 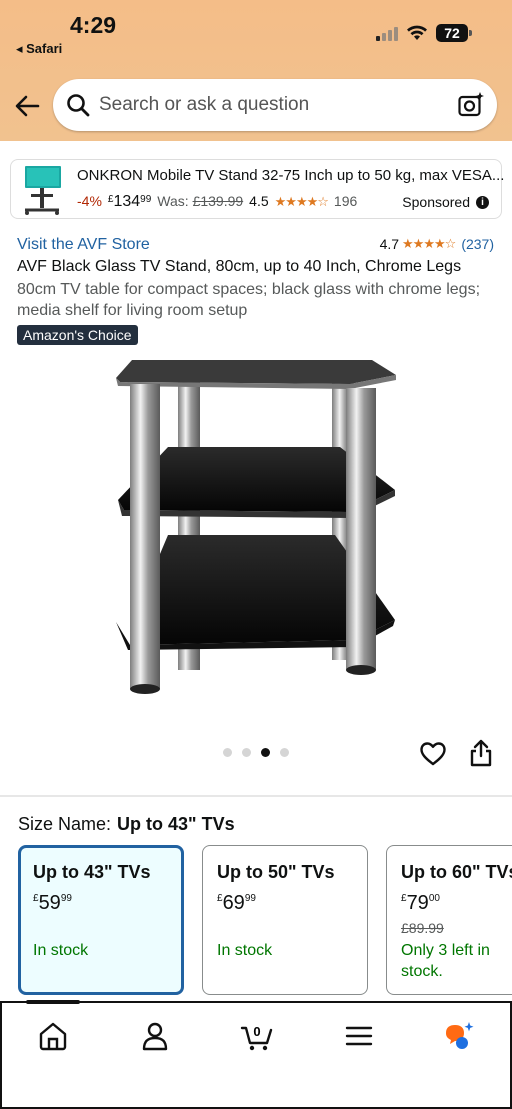 I want to click on selected-size-value: Up to 43" TVs, so click(x=176, y=824).